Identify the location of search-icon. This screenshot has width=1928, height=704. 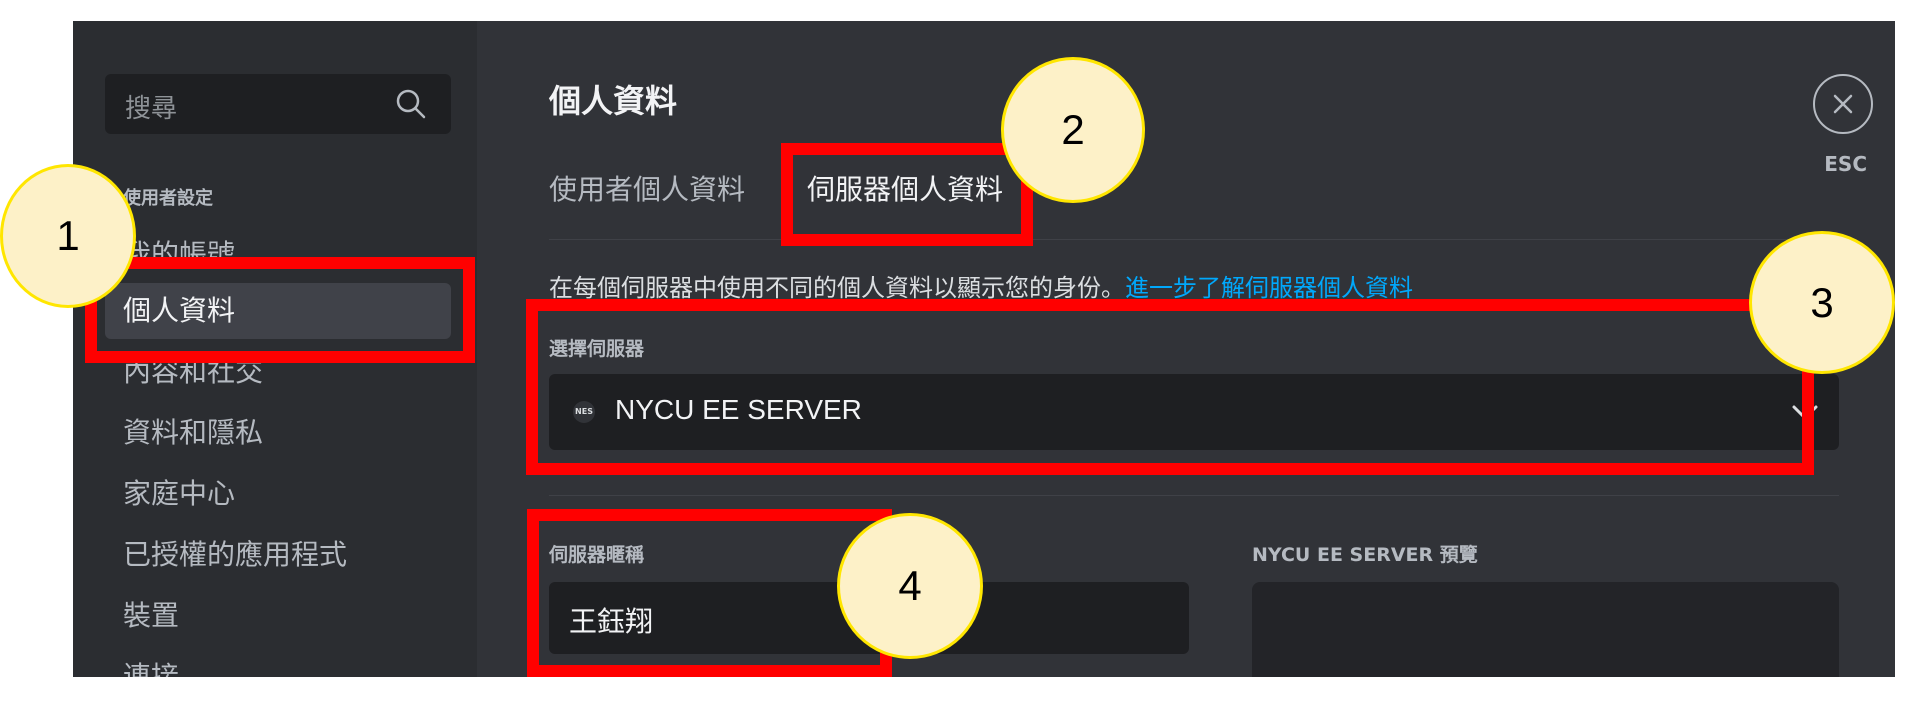
(411, 104).